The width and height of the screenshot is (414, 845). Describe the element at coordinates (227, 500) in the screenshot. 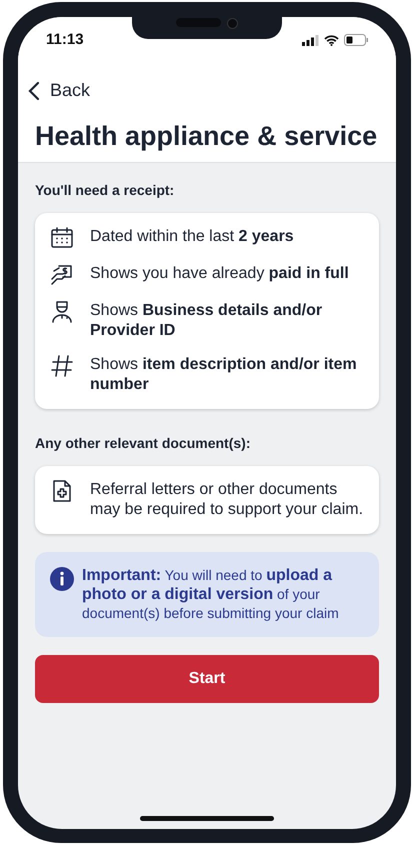

I see `requirement-text: Referral letters or other documents may be required to support your claim.` at that location.